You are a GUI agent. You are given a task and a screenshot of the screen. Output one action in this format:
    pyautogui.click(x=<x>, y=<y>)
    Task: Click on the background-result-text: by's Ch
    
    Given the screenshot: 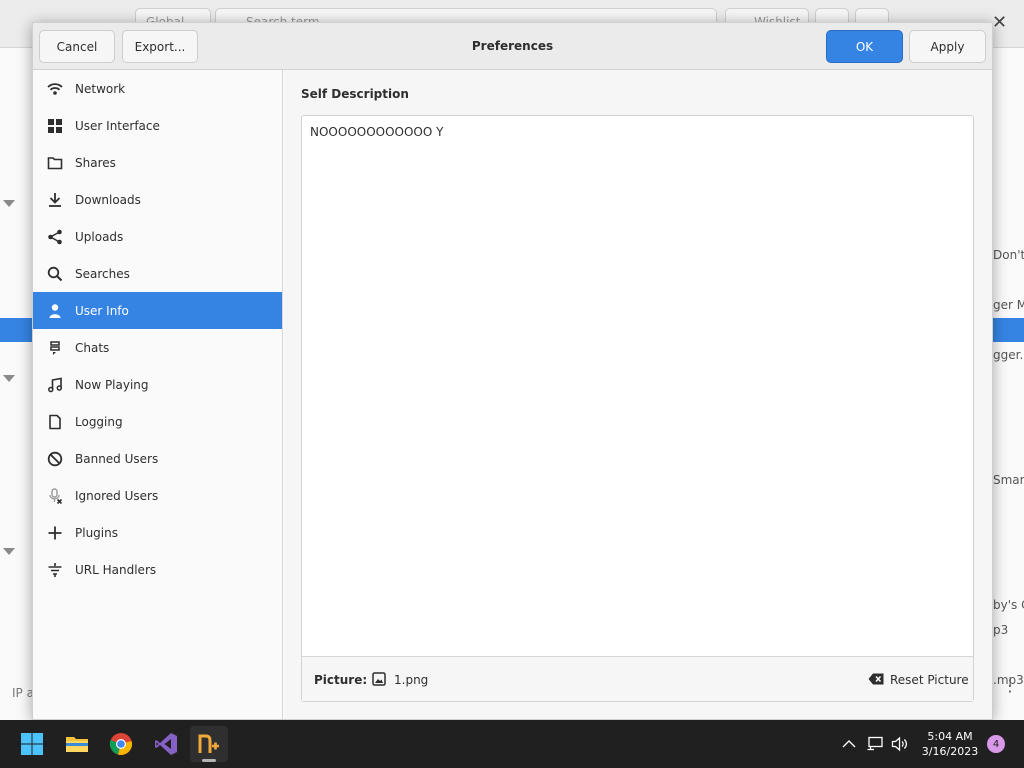 What is the action you would take?
    pyautogui.click(x=1008, y=605)
    